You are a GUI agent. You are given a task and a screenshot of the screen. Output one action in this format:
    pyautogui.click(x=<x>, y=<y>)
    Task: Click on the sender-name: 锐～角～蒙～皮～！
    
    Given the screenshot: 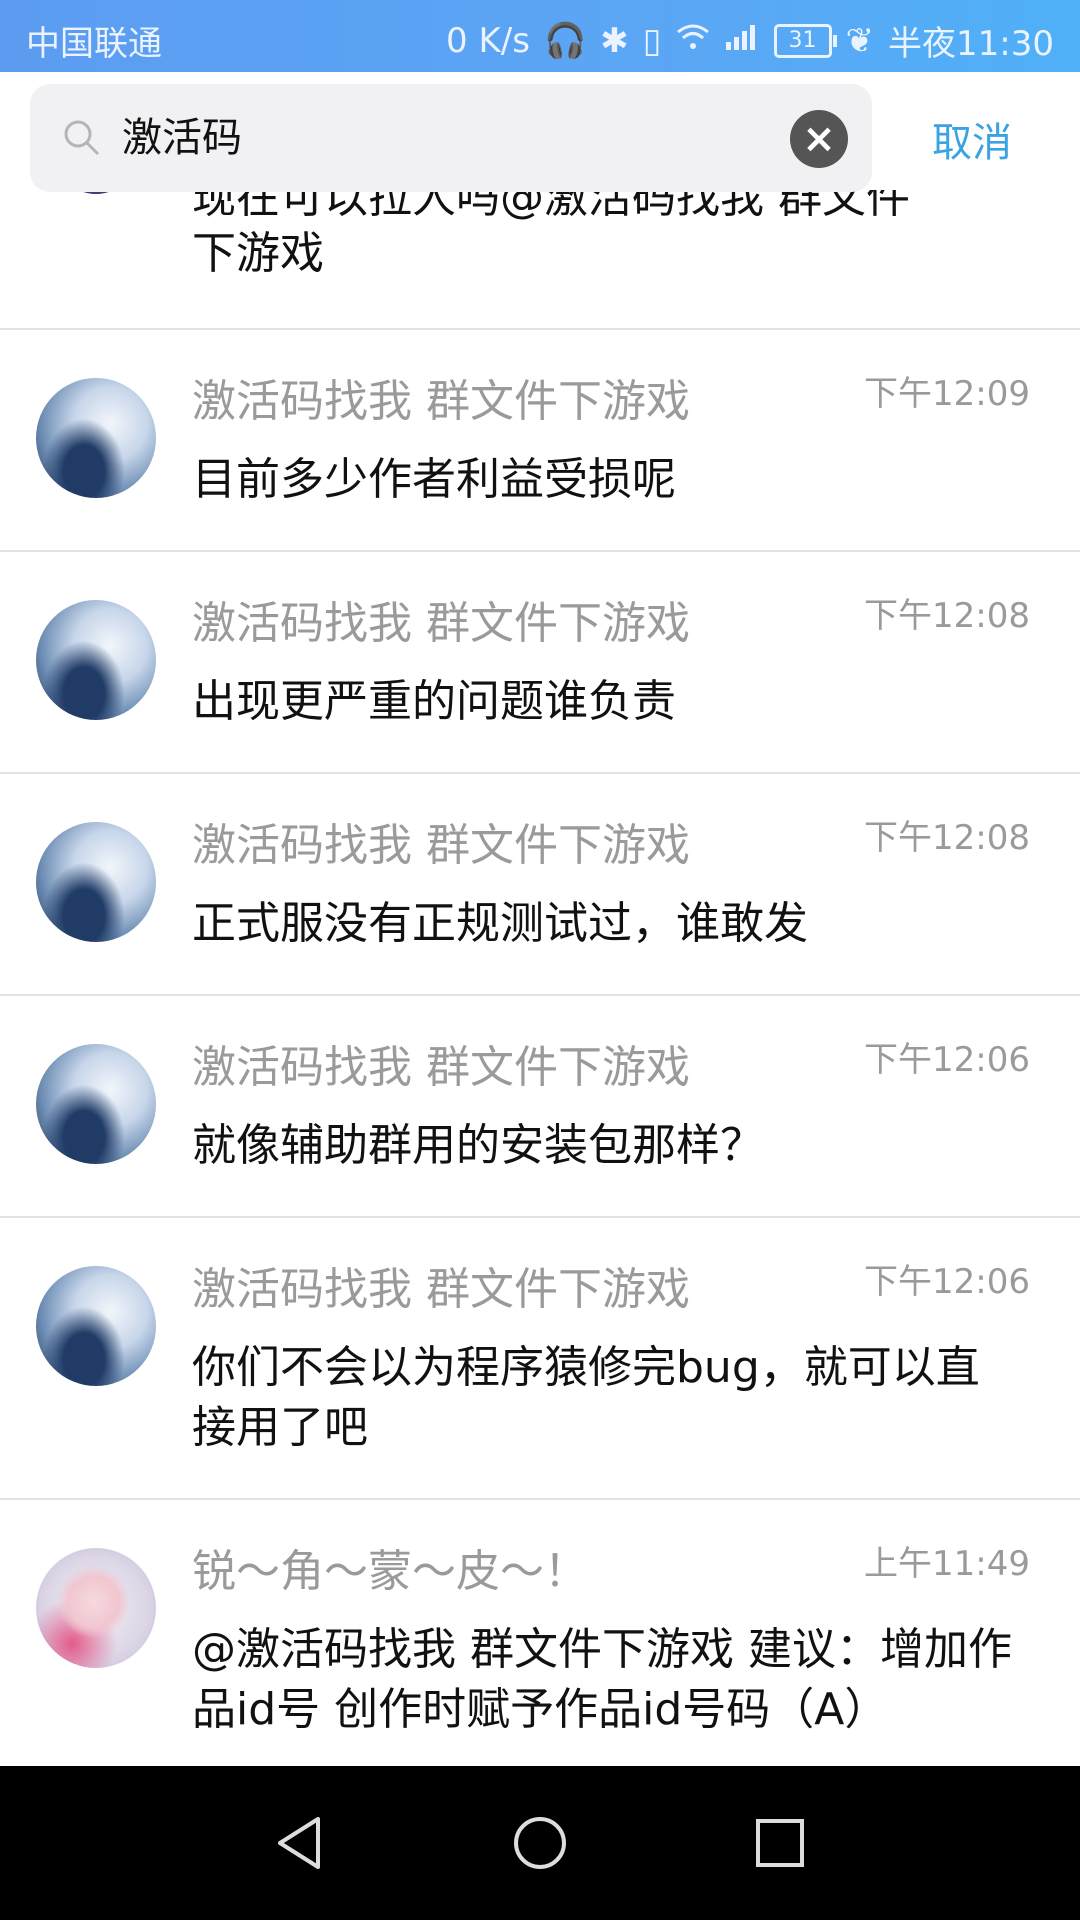 What is the action you would take?
    pyautogui.click(x=390, y=1571)
    